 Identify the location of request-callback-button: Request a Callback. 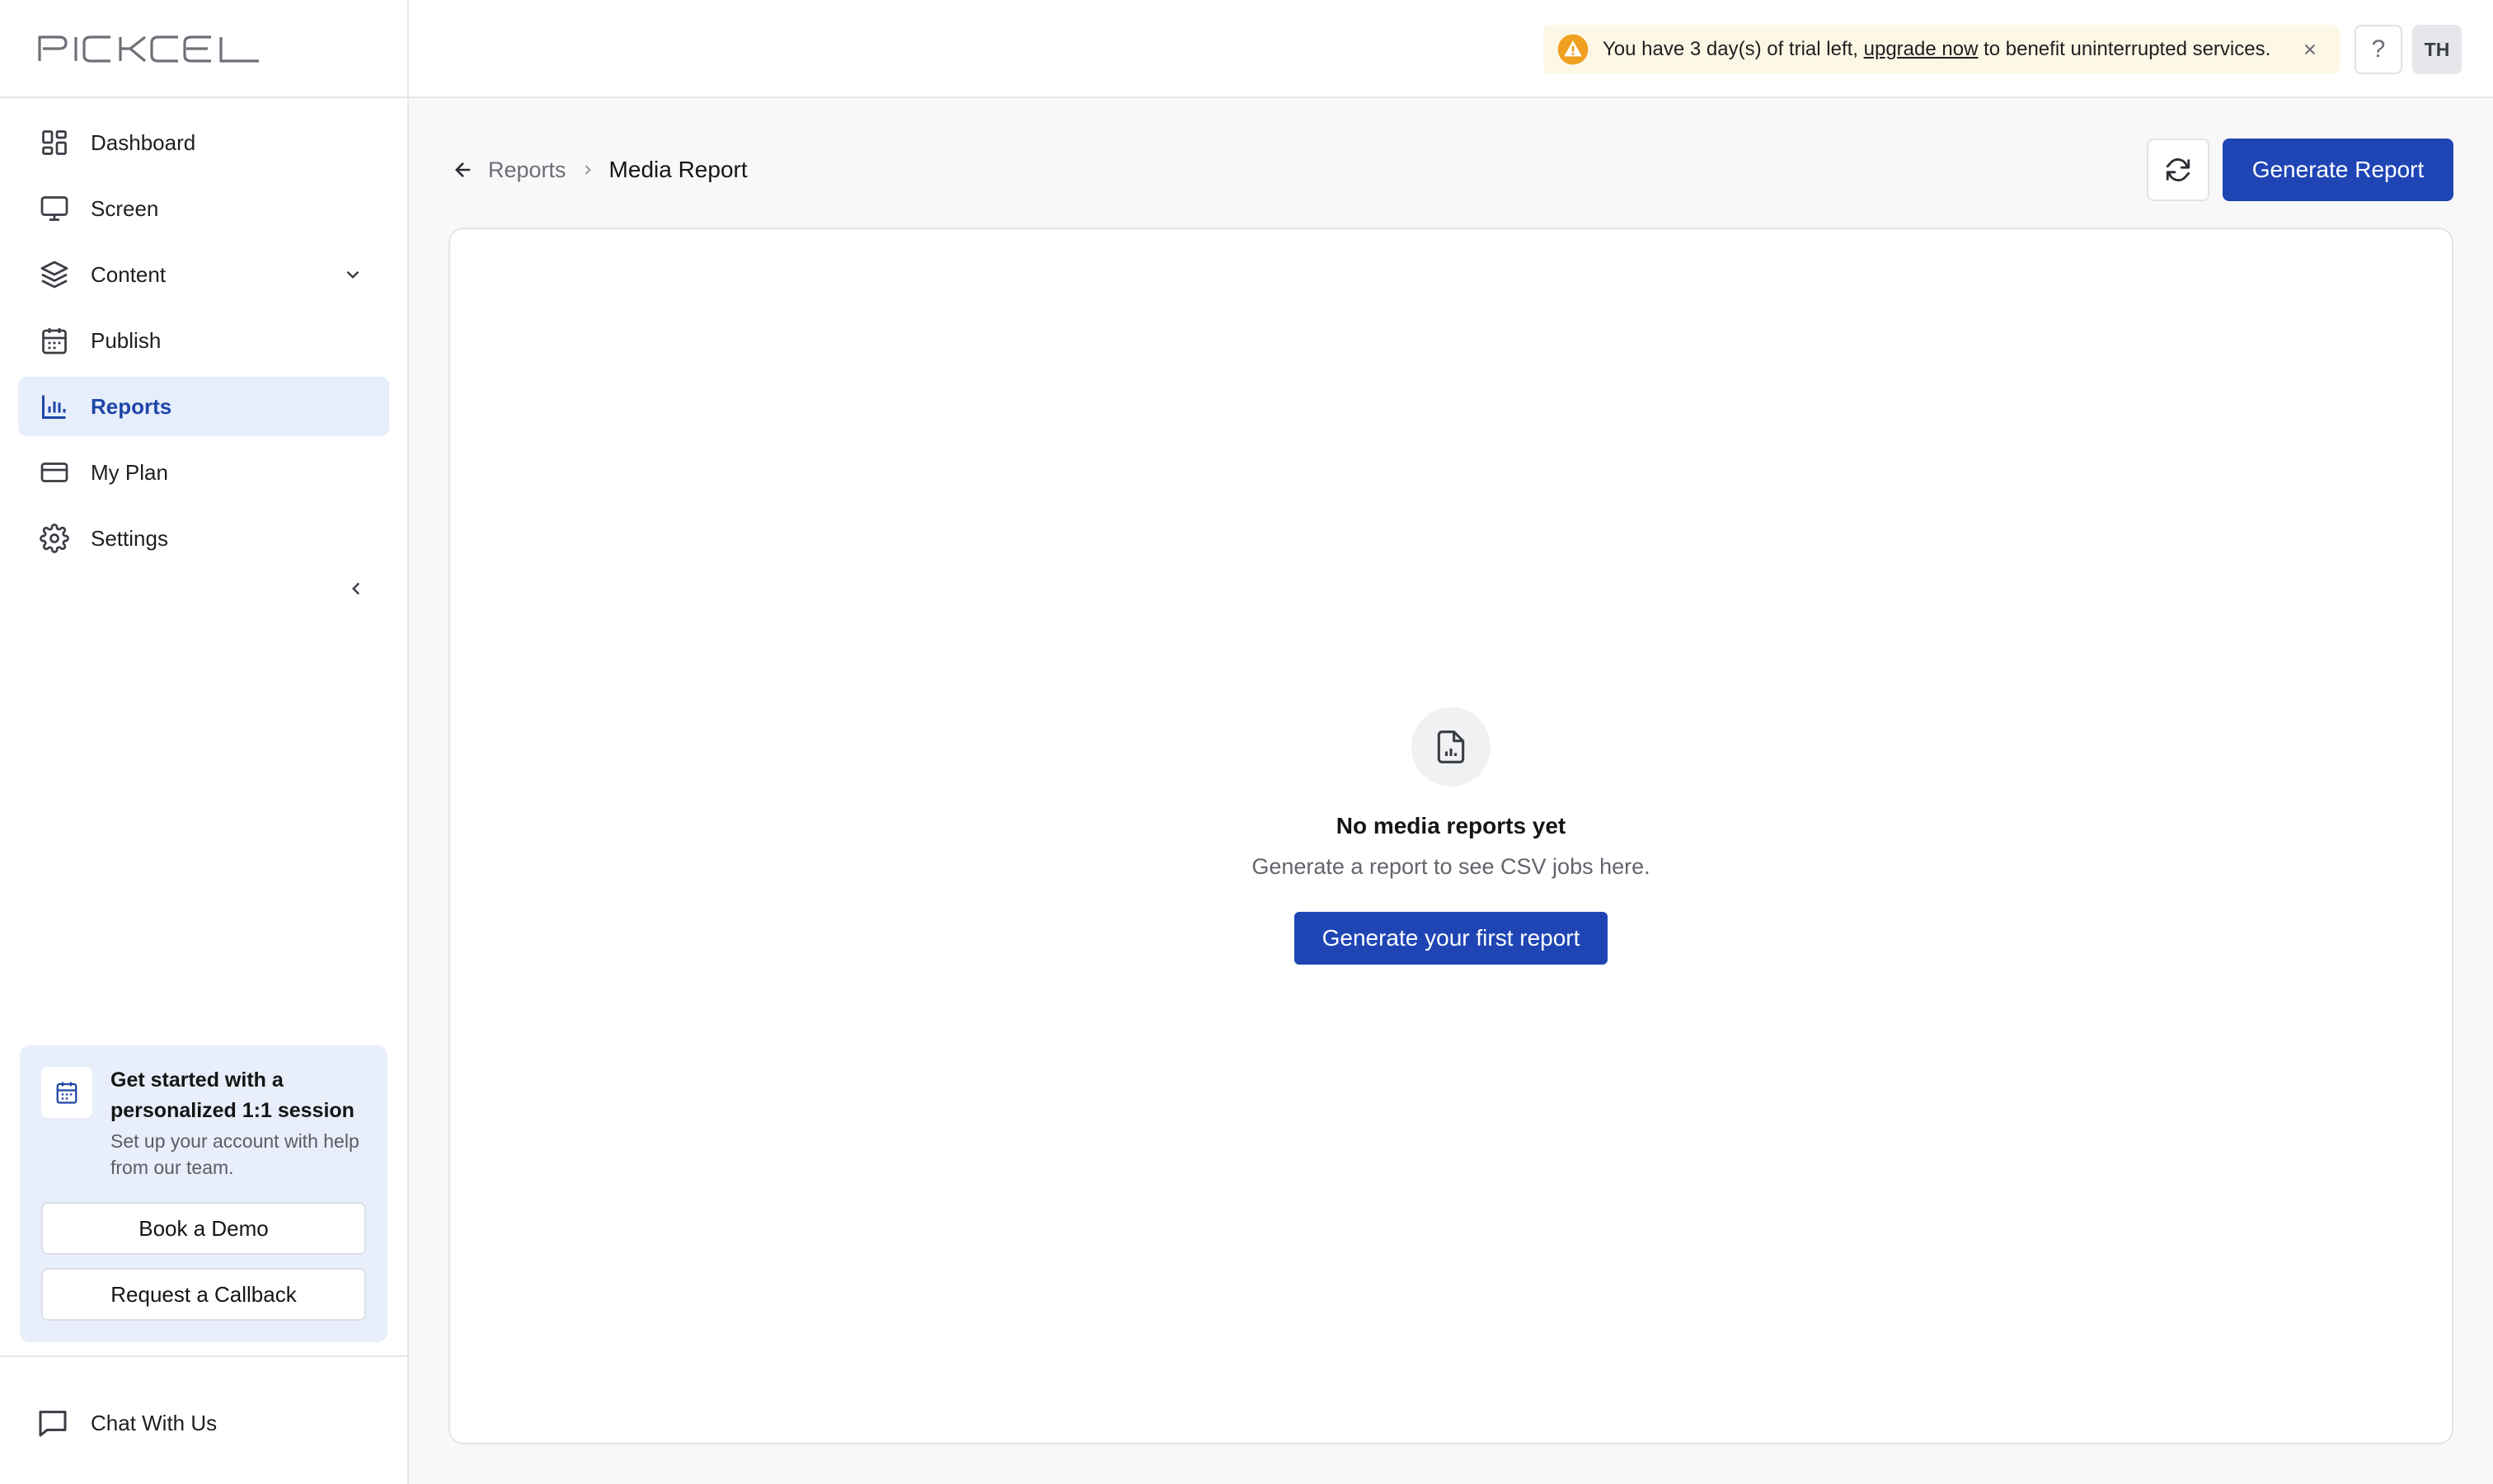
(203, 1294).